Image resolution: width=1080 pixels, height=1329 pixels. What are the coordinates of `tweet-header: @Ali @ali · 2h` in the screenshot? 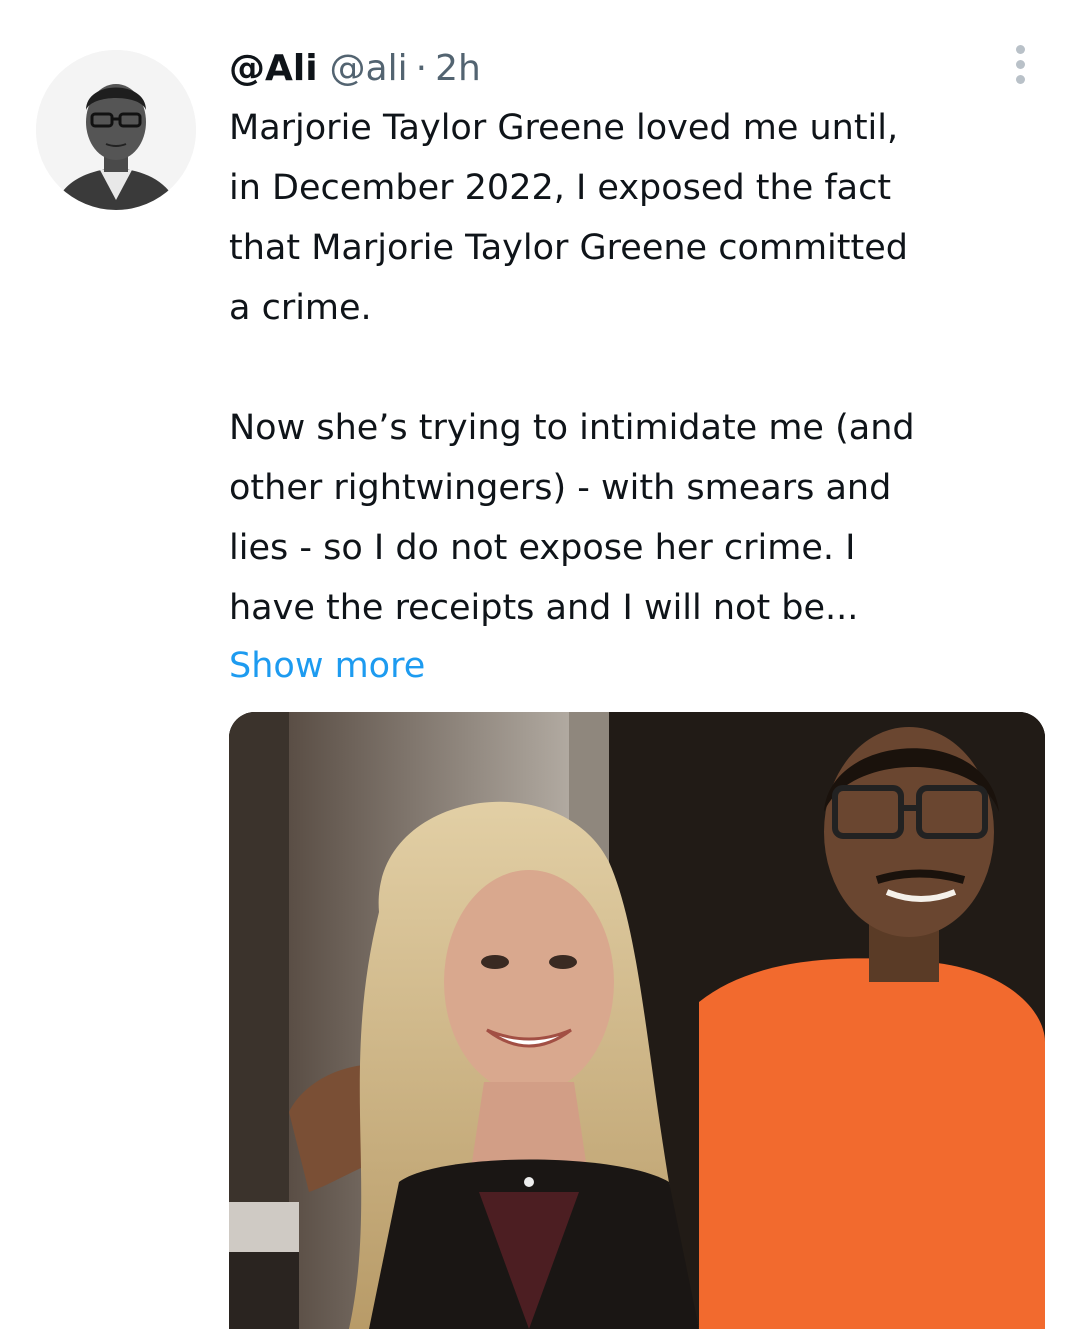 It's located at (355, 69).